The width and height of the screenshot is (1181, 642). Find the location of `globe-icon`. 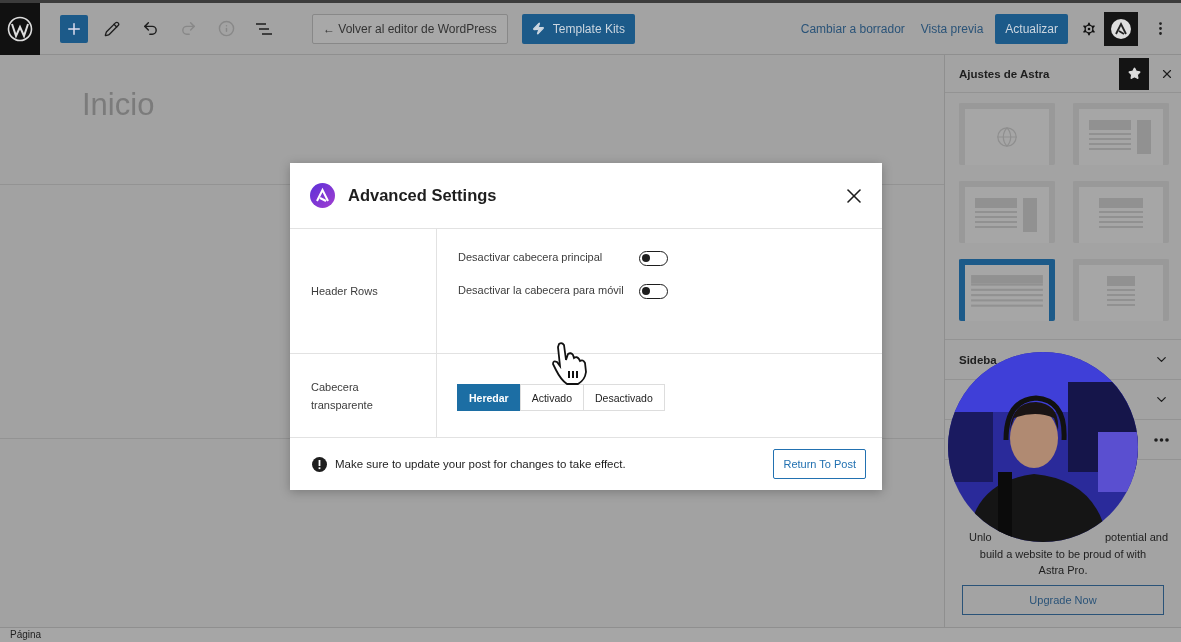

globe-icon is located at coordinates (1007, 137).